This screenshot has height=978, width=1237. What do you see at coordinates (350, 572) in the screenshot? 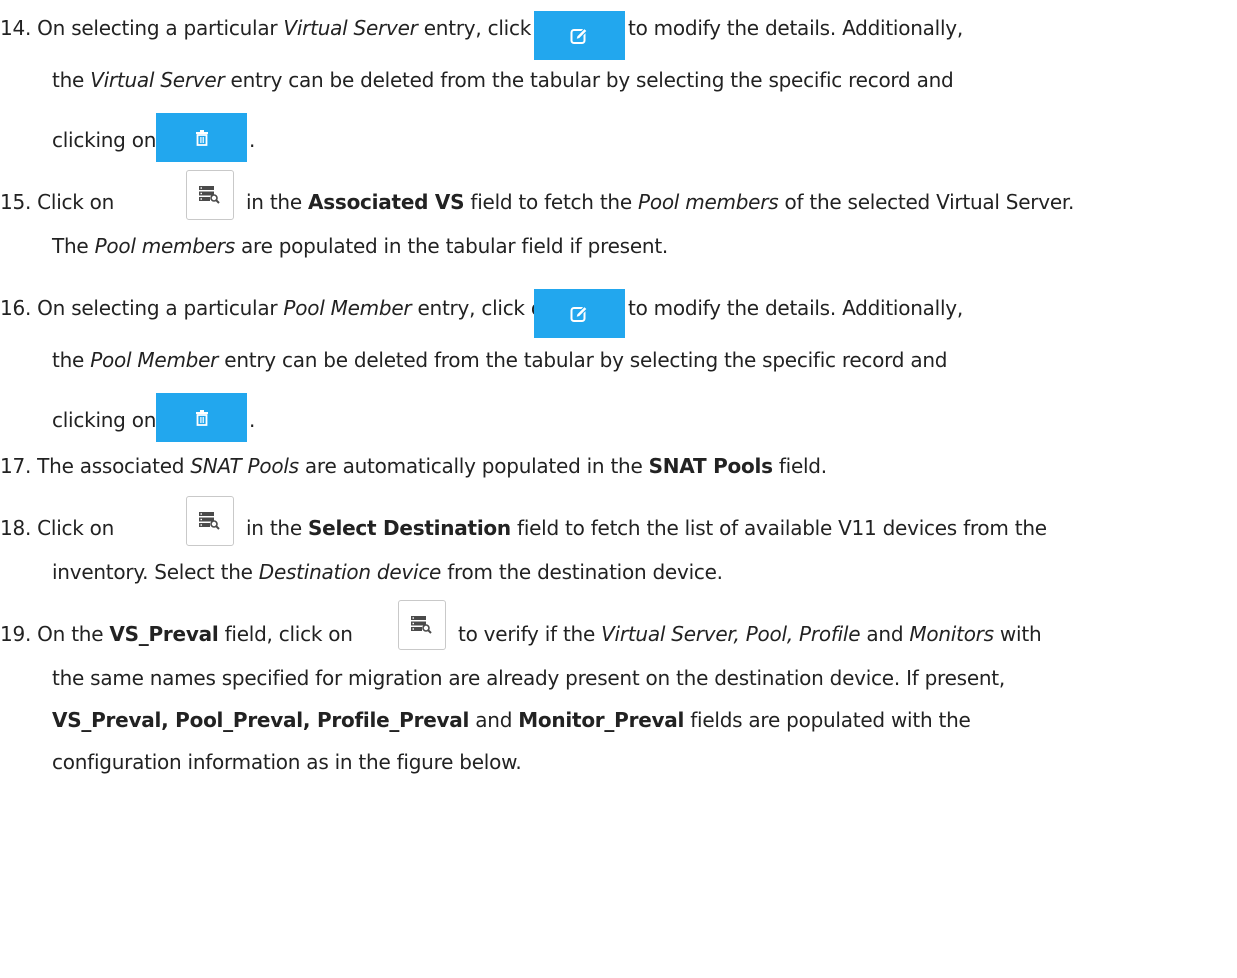
I see `emphasis: Destination device` at bounding box center [350, 572].